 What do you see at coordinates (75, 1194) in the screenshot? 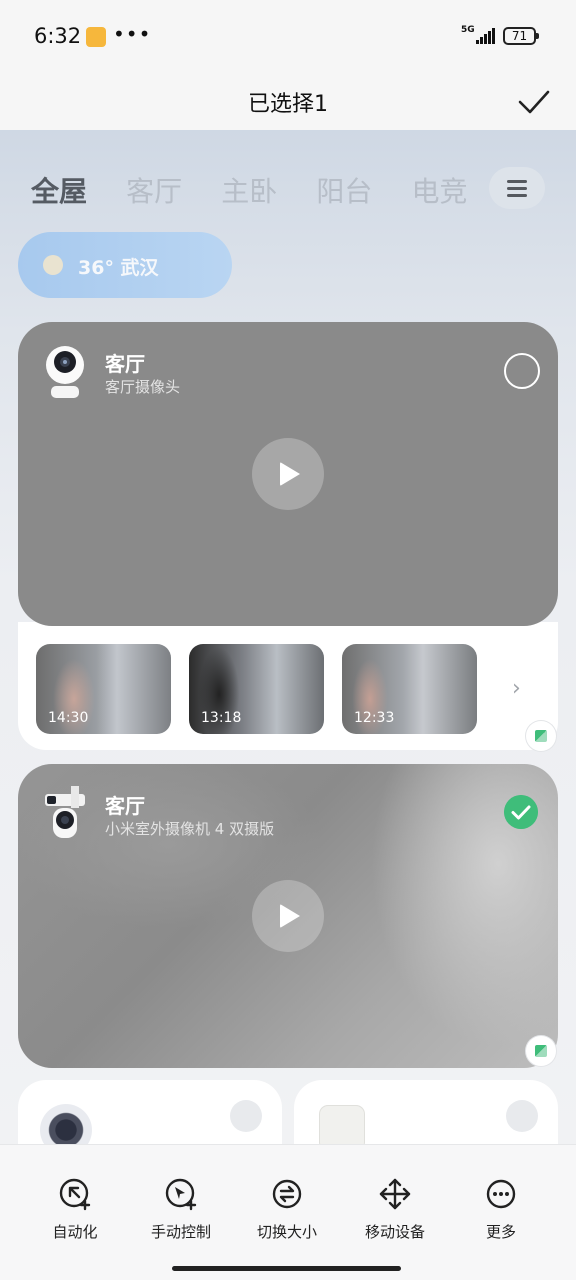
I see `automation-icon` at bounding box center [75, 1194].